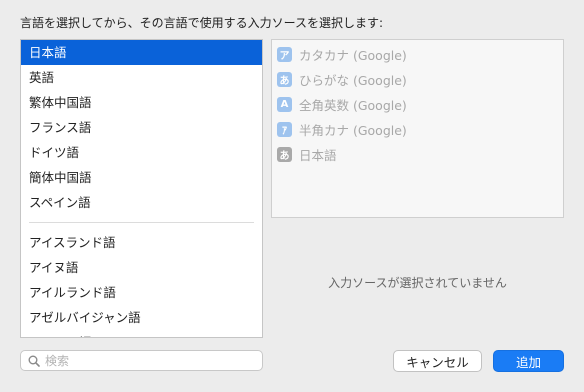 The image size is (584, 392). What do you see at coordinates (528, 361) in the screenshot?
I see `add-button: 追加` at bounding box center [528, 361].